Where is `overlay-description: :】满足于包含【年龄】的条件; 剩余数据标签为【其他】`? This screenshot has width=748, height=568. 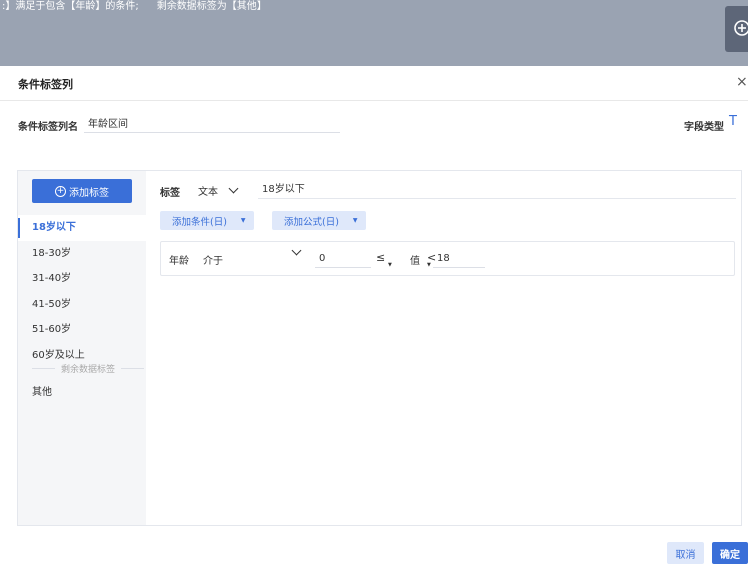 overlay-description: :】满足于包含【年龄】的条件; 剩余数据标签为【其他】 is located at coordinates (134, 6).